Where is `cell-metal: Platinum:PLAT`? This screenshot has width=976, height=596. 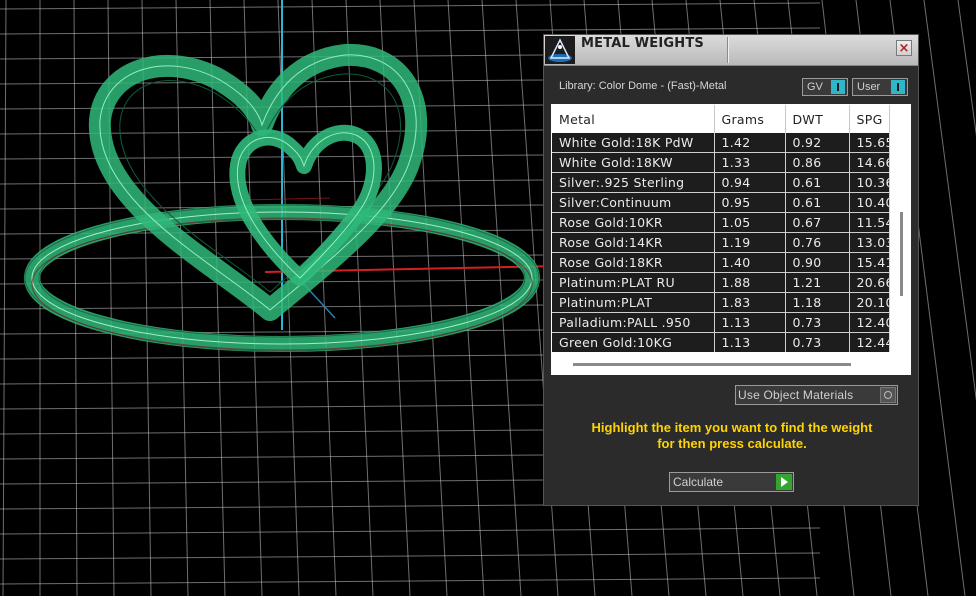
cell-metal: Platinum:PLAT is located at coordinates (633, 302).